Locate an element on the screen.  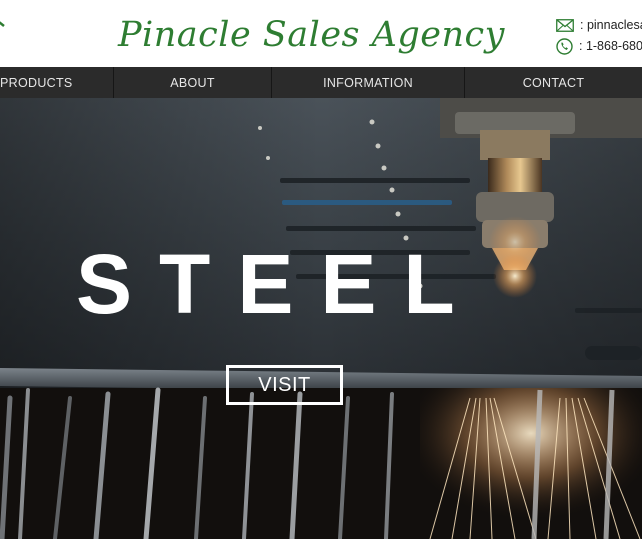
brand-name: Pinacle Sales Agency is located at coordinates (311, 35).